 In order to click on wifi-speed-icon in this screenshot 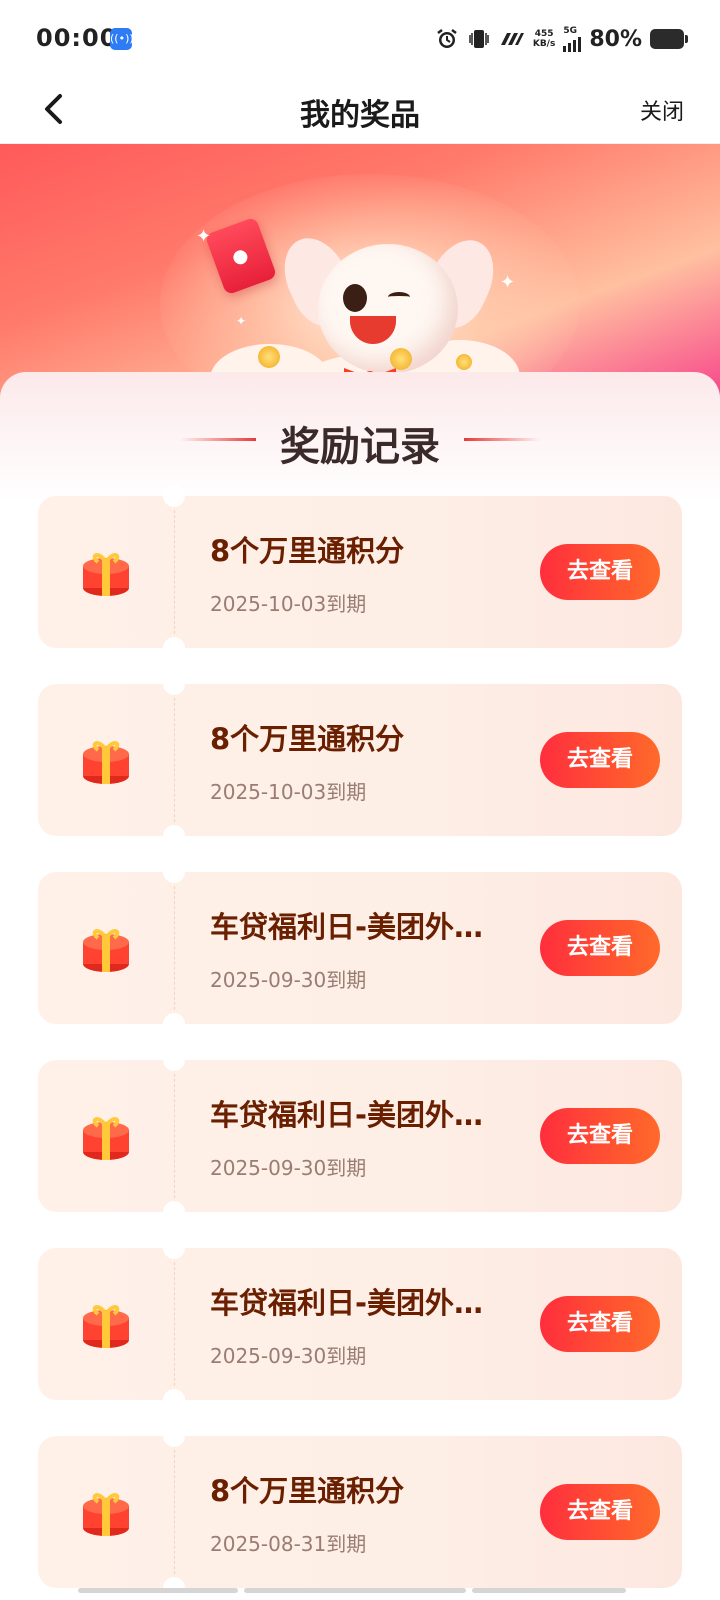, I will do `click(512, 39)`.